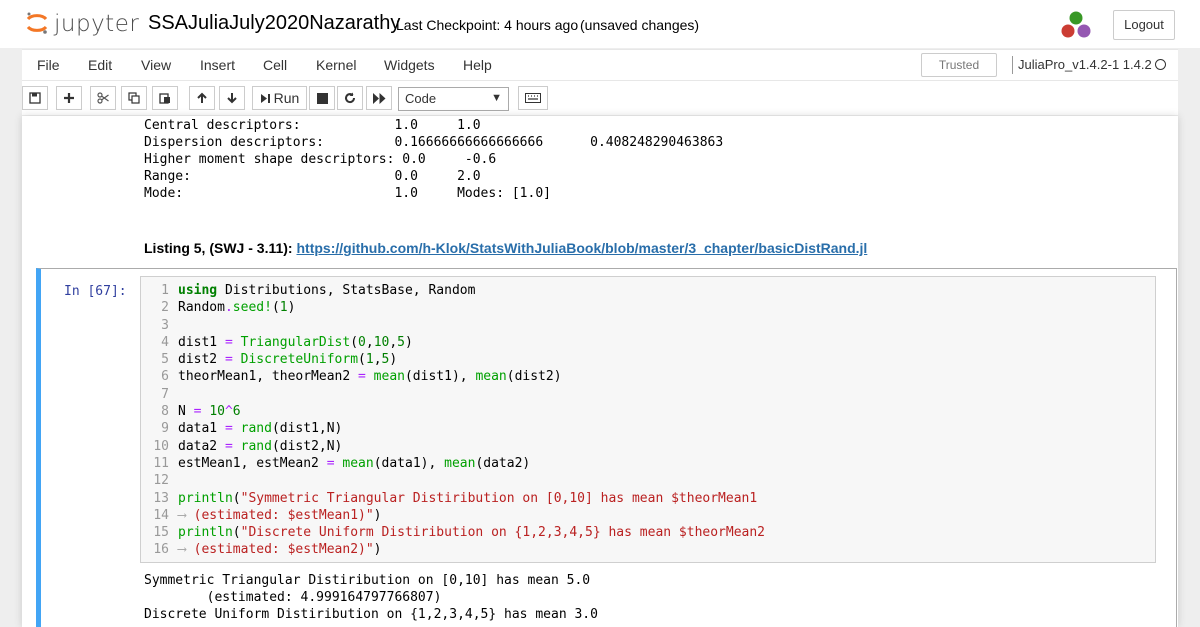  What do you see at coordinates (209, 412) in the screenshot?
I see `code-line: N = 10^6` at bounding box center [209, 412].